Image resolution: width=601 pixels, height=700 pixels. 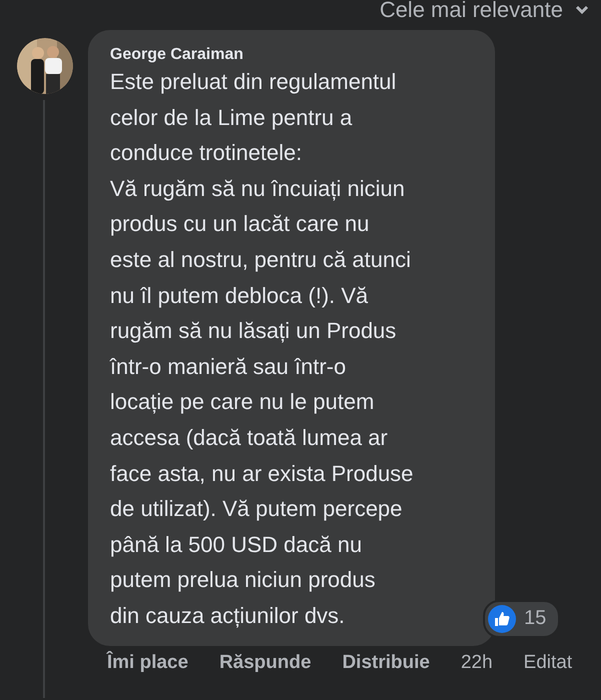 What do you see at coordinates (484, 11) in the screenshot?
I see `sort-menu: Cele mai relevante` at bounding box center [484, 11].